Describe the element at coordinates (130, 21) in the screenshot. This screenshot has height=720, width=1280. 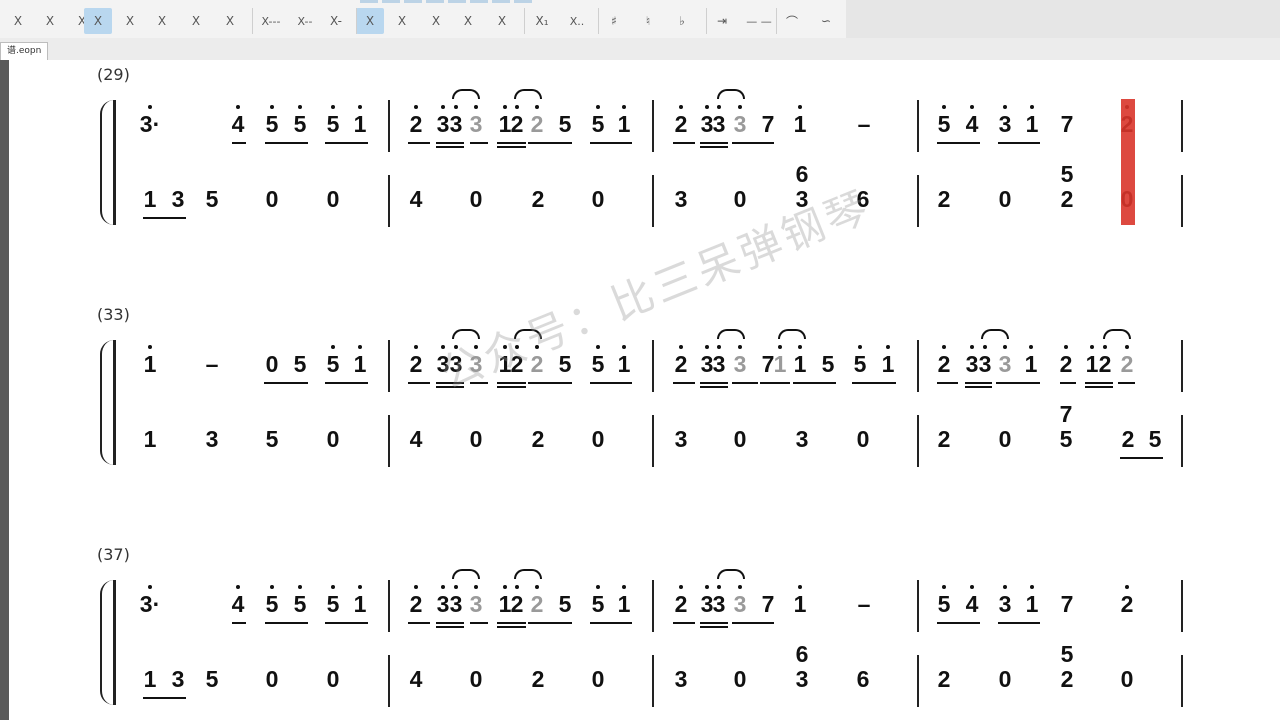
I see `toolbar-button-5: X` at that location.